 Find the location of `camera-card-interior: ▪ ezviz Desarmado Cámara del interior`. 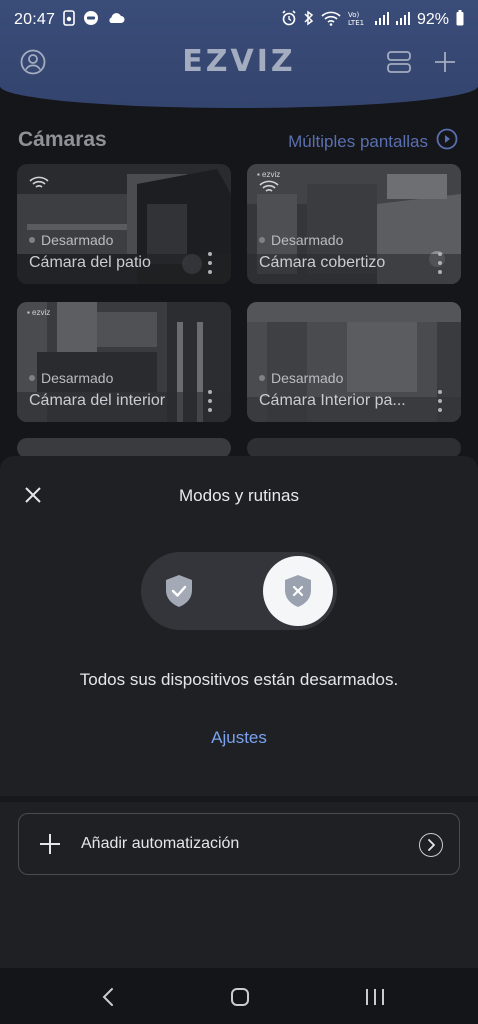

camera-card-interior: ▪ ezviz Desarmado Cámara del interior is located at coordinates (124, 362).